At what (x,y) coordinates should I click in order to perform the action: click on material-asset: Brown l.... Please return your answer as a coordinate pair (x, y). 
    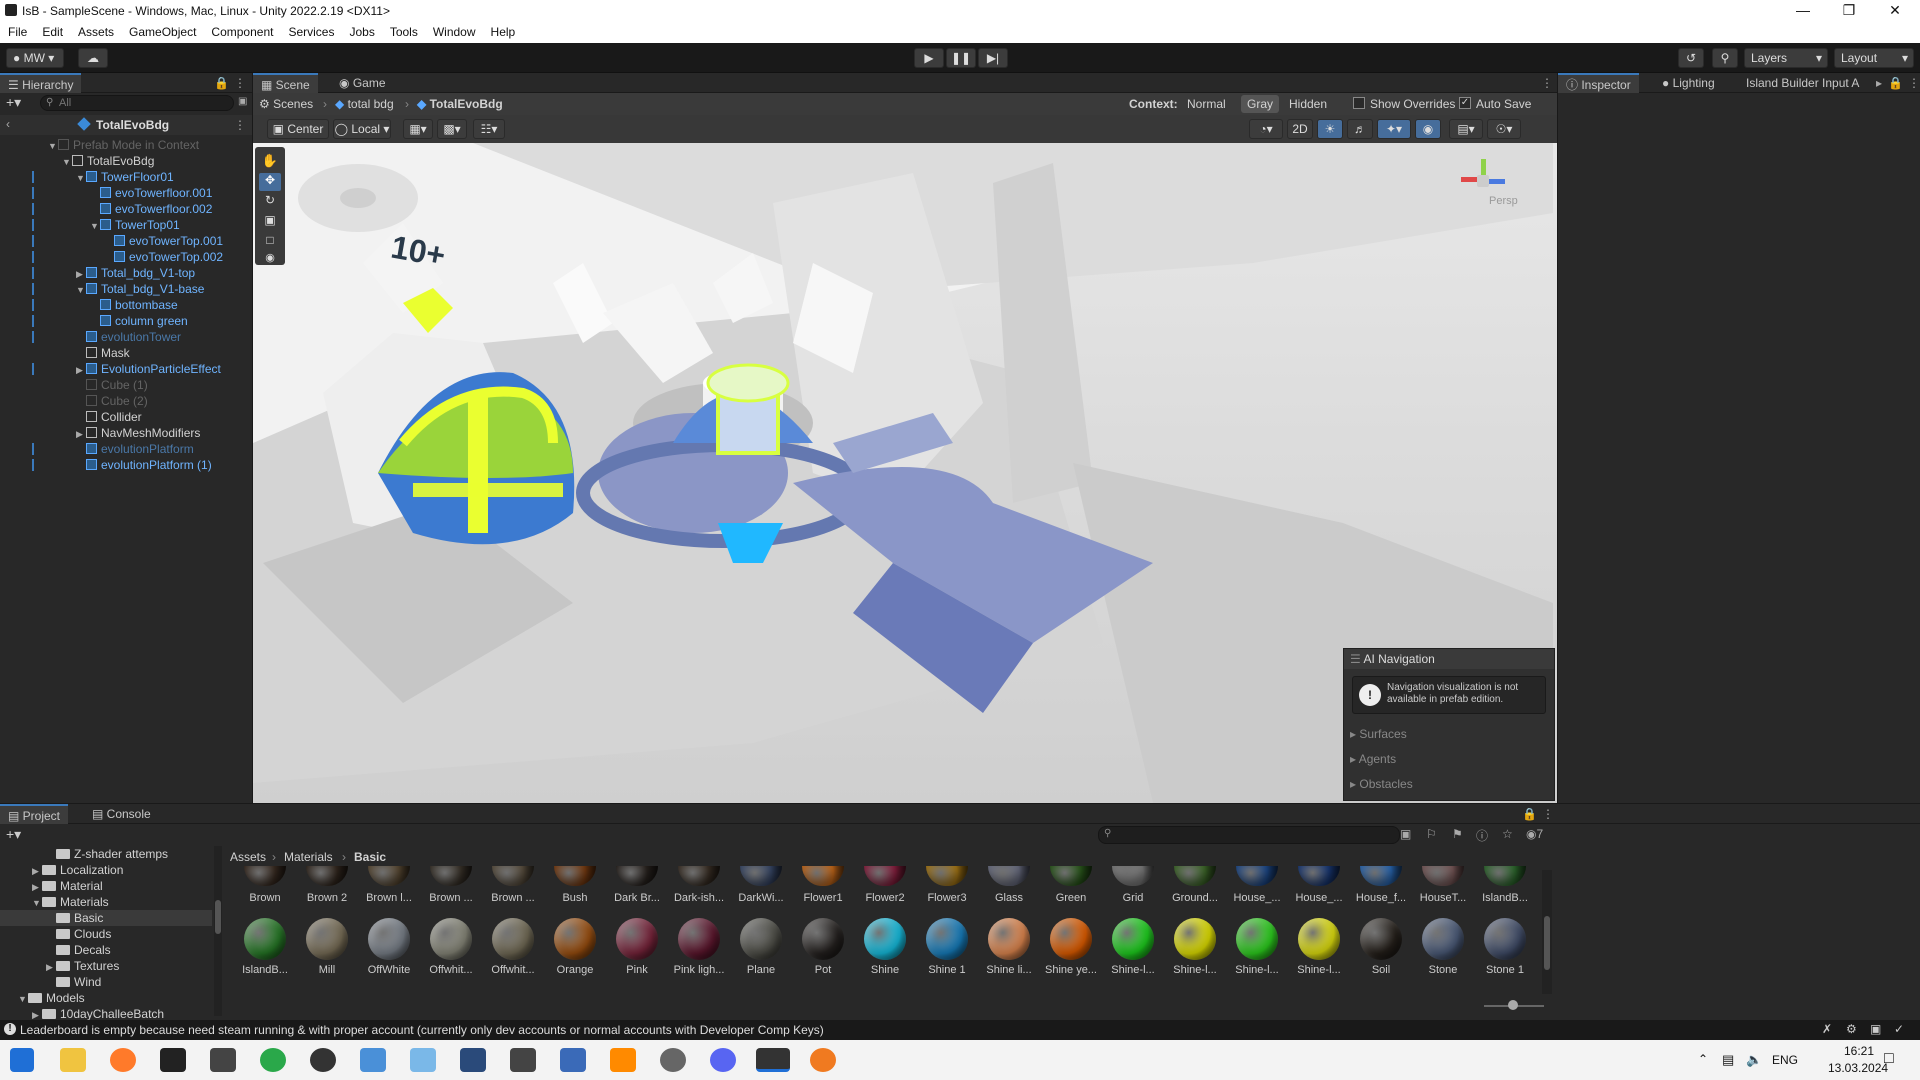
    Looking at the image, I should click on (389, 885).